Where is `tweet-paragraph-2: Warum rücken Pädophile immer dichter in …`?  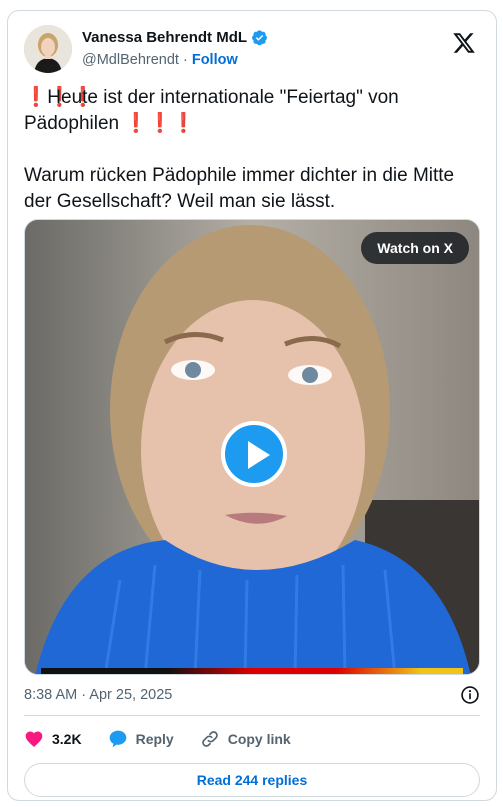 tweet-paragraph-2: Warum rücken Pädophile immer dichter in … is located at coordinates (239, 188).